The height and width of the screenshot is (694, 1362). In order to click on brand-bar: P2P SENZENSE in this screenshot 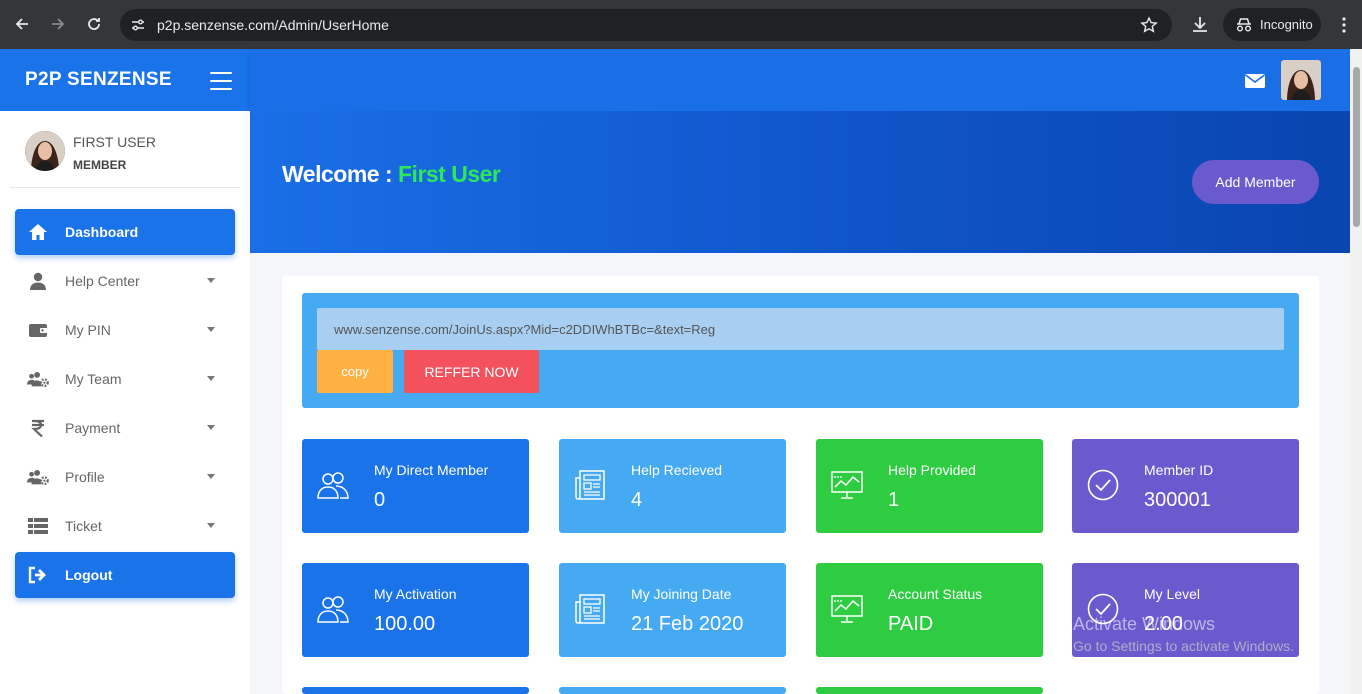, I will do `click(125, 80)`.